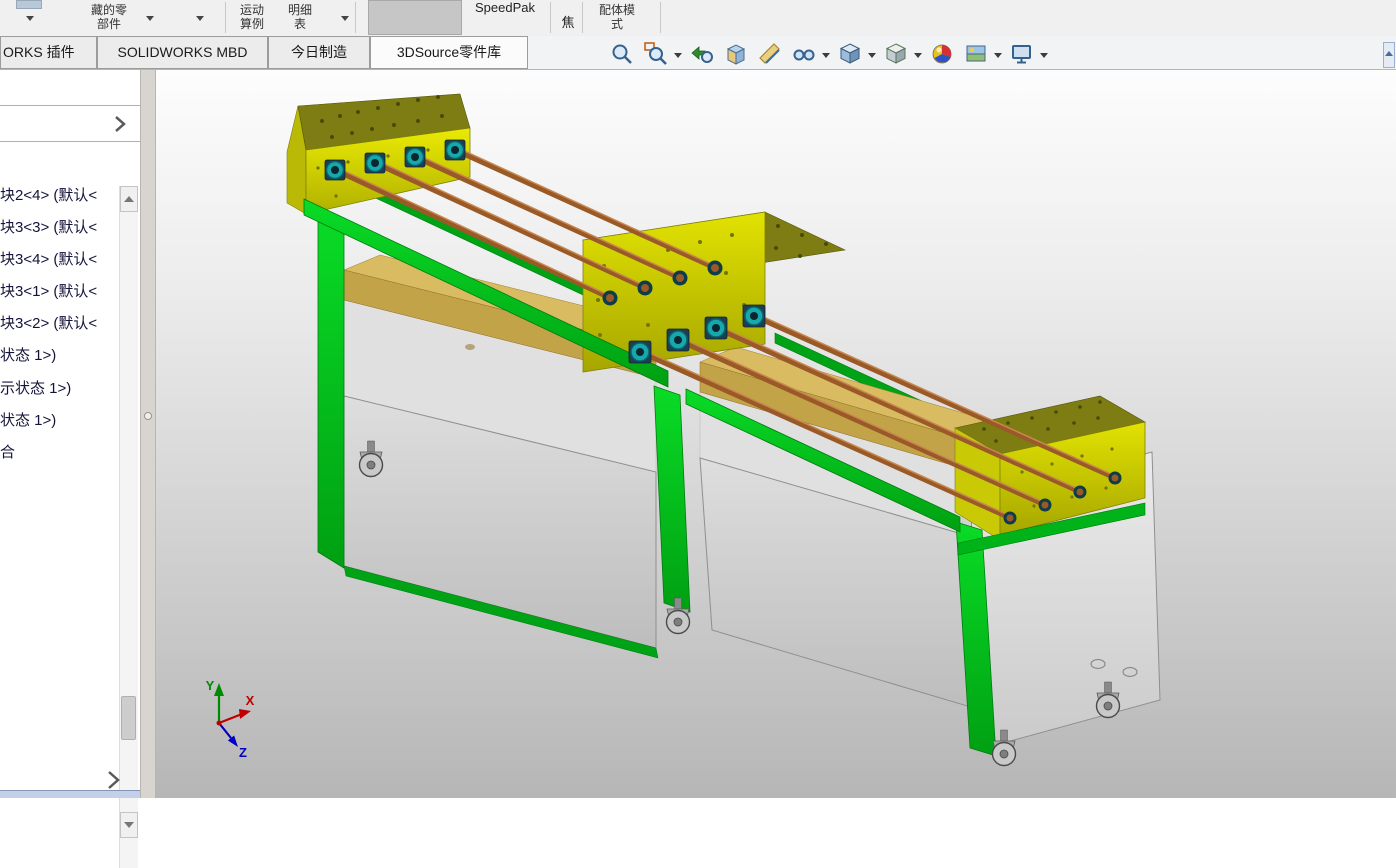 This screenshot has height=868, width=1396. What do you see at coordinates (108, 10) in the screenshot?
I see `hidden-components-label-line1: 藏的零` at bounding box center [108, 10].